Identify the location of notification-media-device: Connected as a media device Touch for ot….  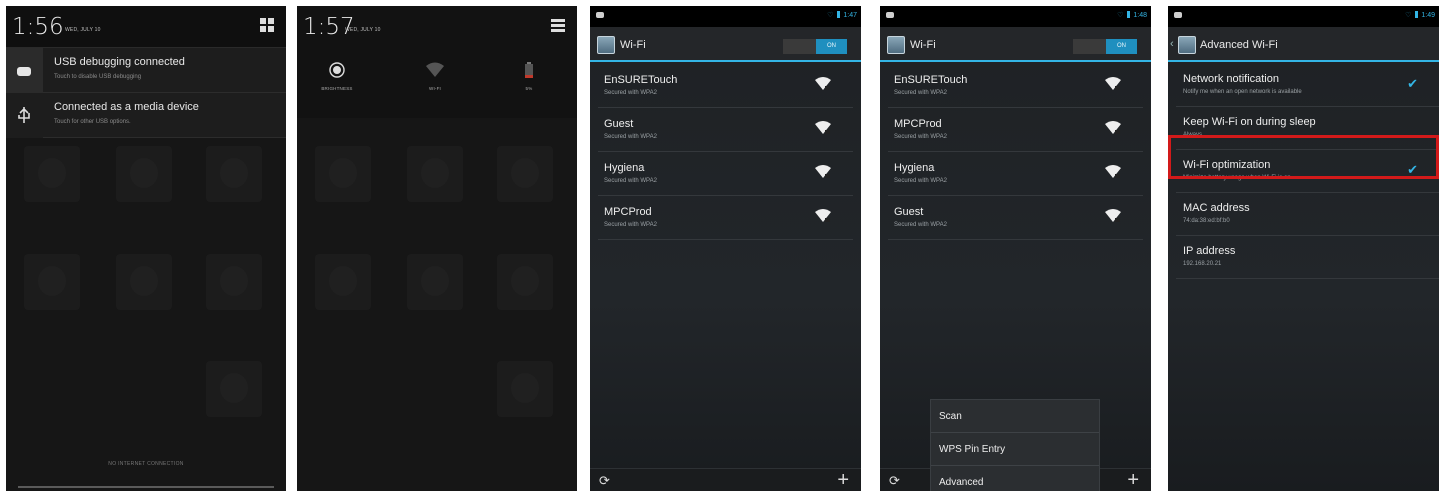
(146, 115).